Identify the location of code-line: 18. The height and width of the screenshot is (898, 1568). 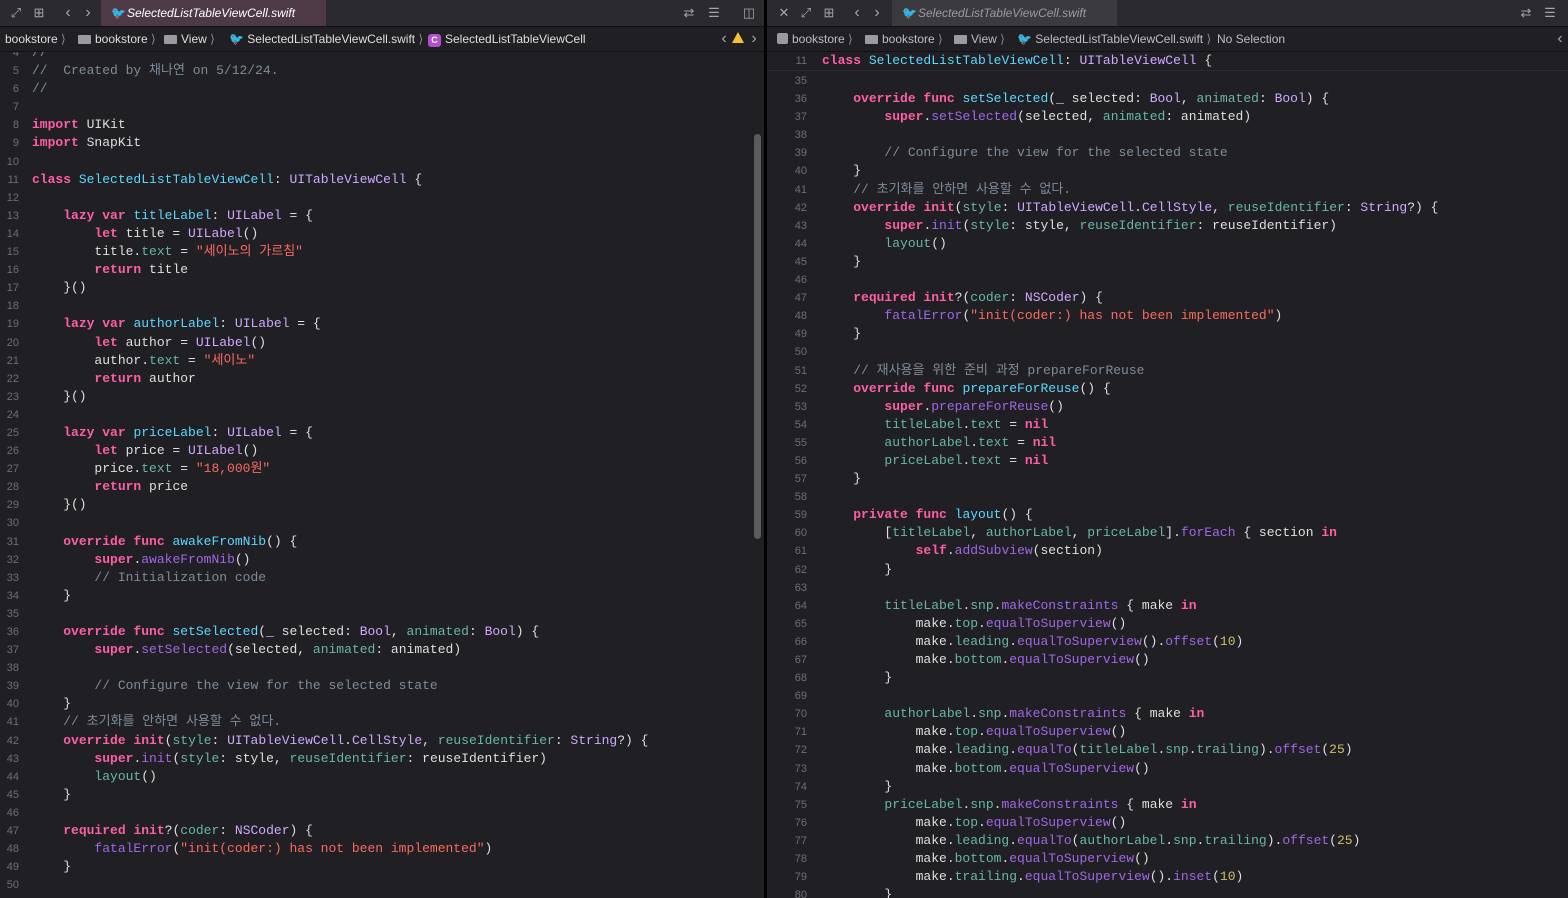
(382, 306).